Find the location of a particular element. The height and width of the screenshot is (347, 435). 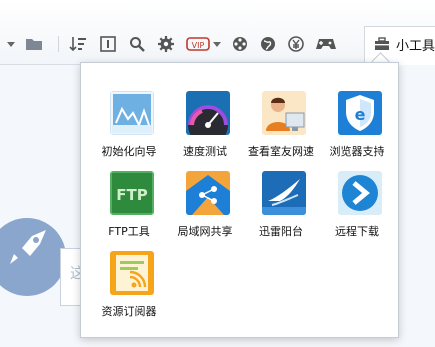

tool-thunder-balcony: 迅雷阳台 is located at coordinates (281, 210).